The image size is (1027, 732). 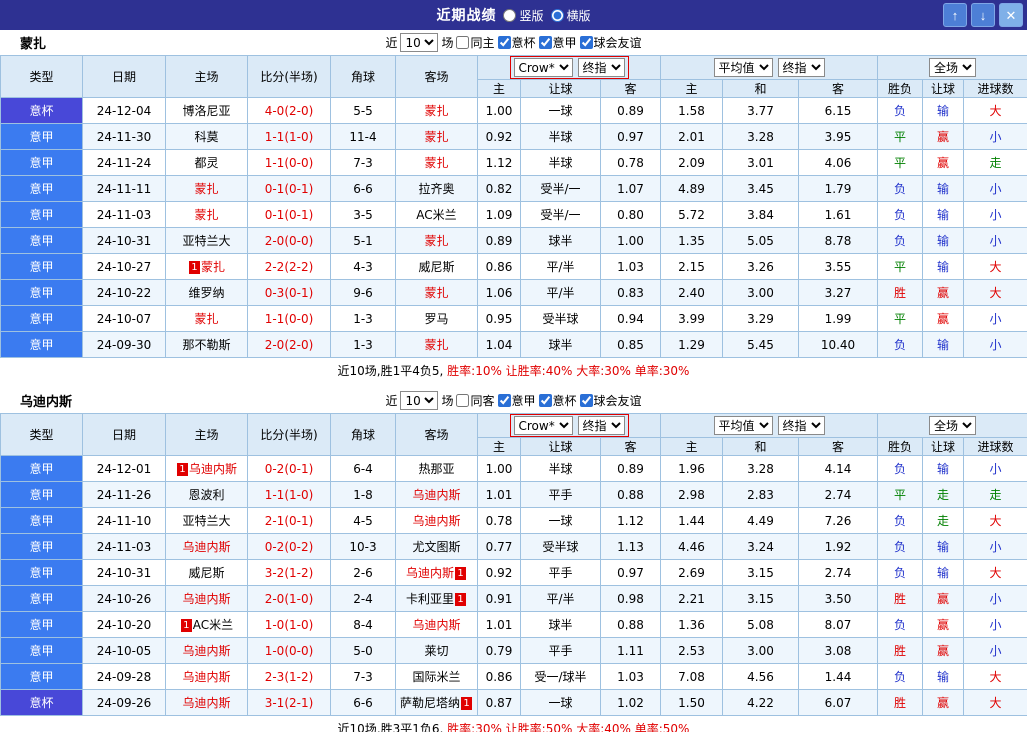 I want to click on ah-away-odds: 1.03, so click(x=630, y=676).